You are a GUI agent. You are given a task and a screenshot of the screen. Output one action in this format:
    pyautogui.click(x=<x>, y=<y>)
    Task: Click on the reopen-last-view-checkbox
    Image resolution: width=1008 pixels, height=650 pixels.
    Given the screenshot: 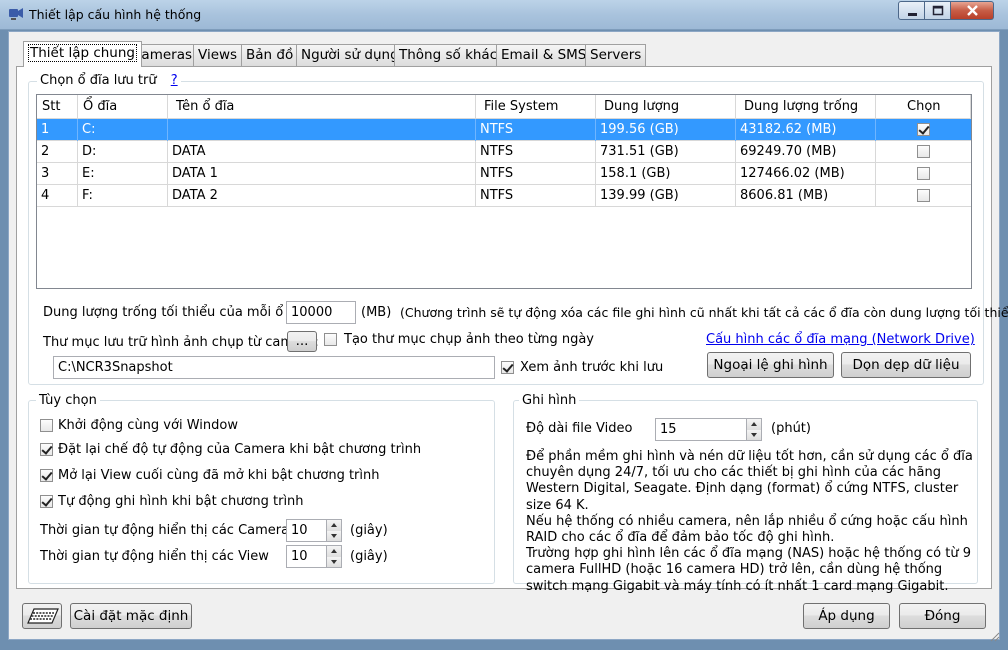 What is the action you would take?
    pyautogui.click(x=46, y=475)
    